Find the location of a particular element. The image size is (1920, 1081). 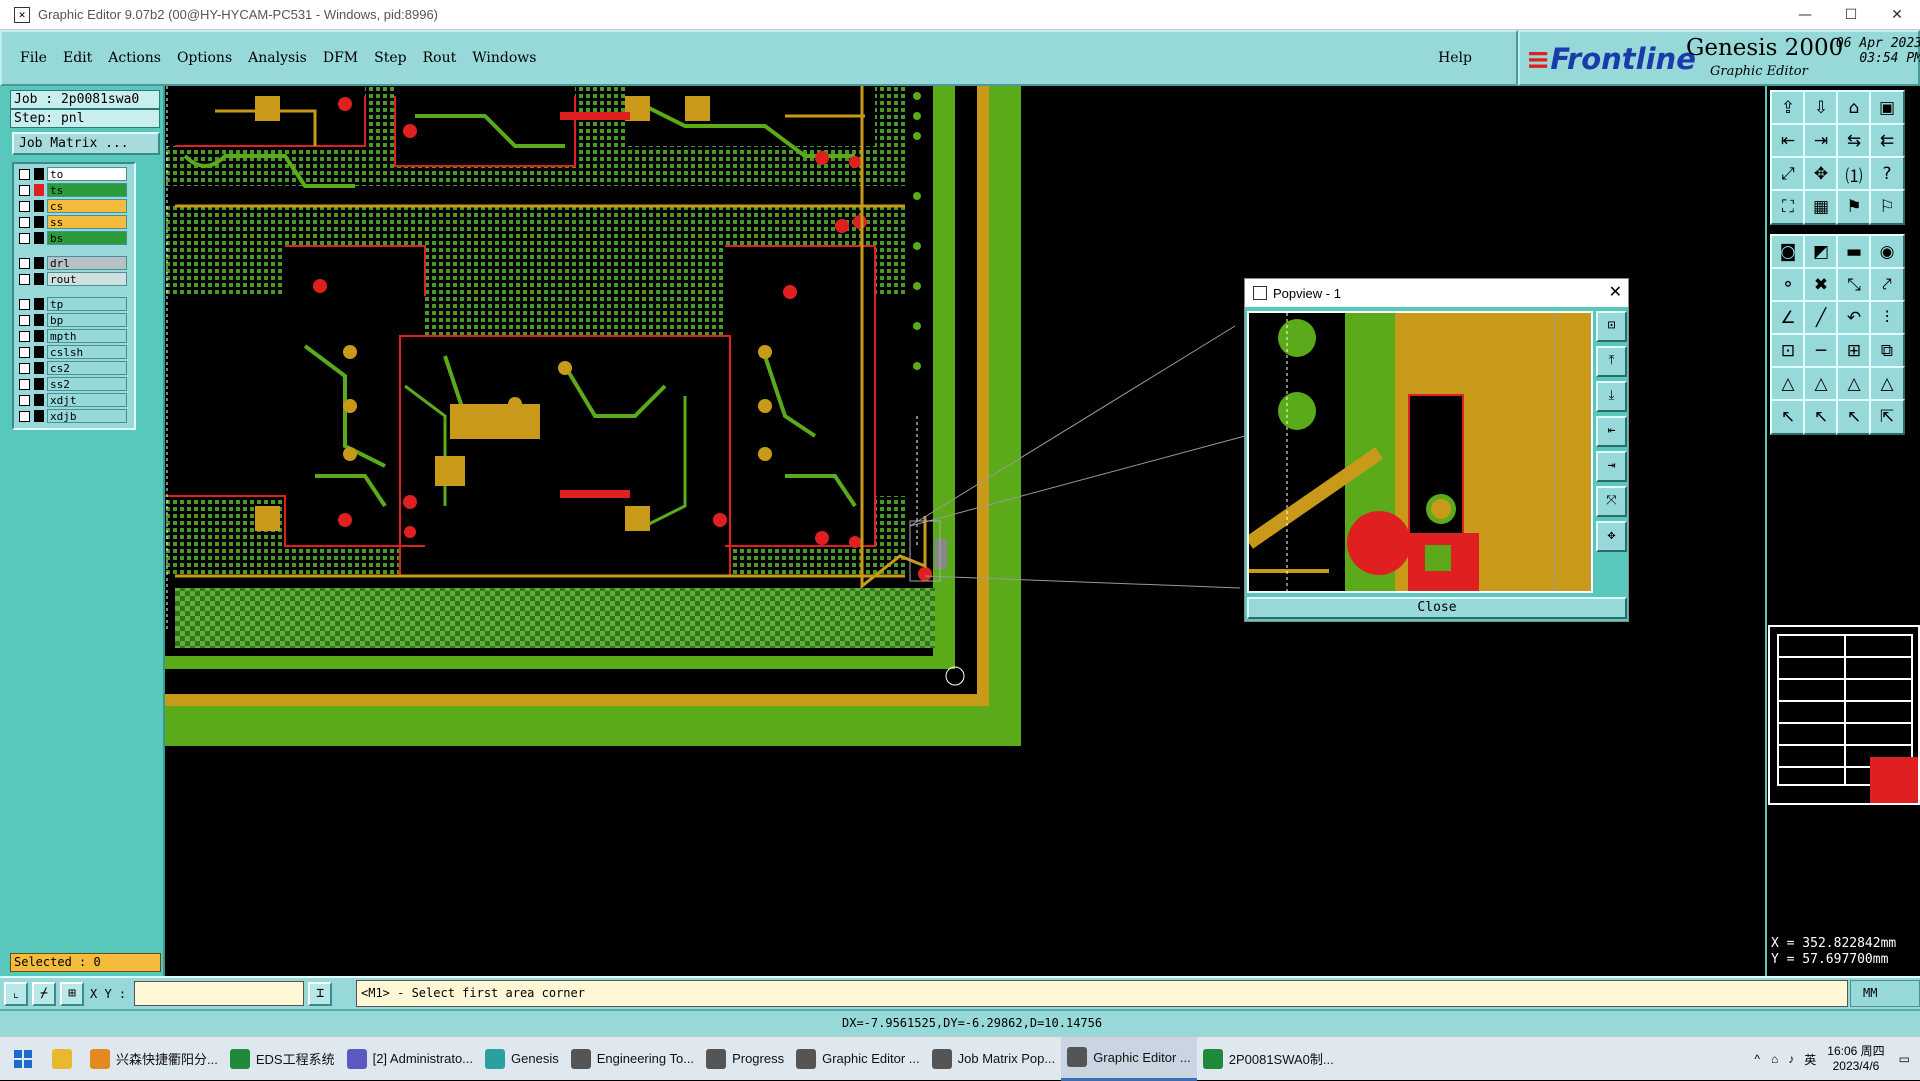

layer-row-drl: drl is located at coordinates (74, 263).